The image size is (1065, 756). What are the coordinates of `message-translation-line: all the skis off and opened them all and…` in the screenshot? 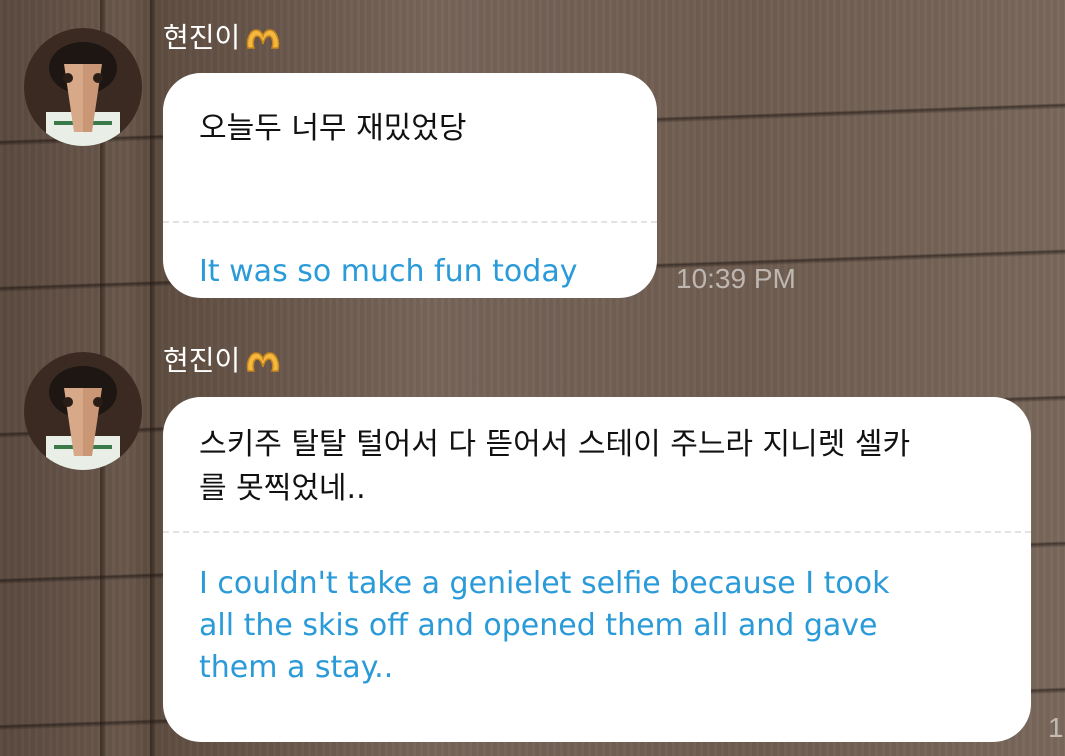 It's located at (538, 625).